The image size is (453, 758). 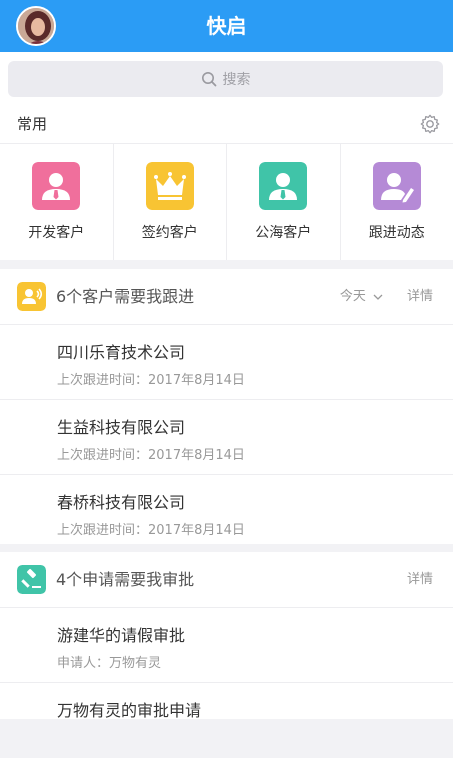 I want to click on search-placeholder: 搜索, so click(x=237, y=79).